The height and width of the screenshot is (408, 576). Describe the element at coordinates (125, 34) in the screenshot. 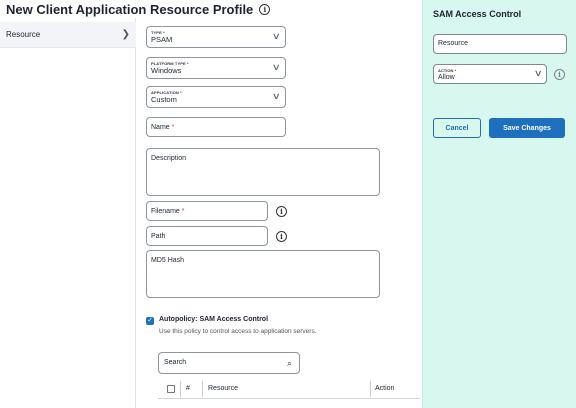

I see `chevron-right-icon: ❯` at that location.